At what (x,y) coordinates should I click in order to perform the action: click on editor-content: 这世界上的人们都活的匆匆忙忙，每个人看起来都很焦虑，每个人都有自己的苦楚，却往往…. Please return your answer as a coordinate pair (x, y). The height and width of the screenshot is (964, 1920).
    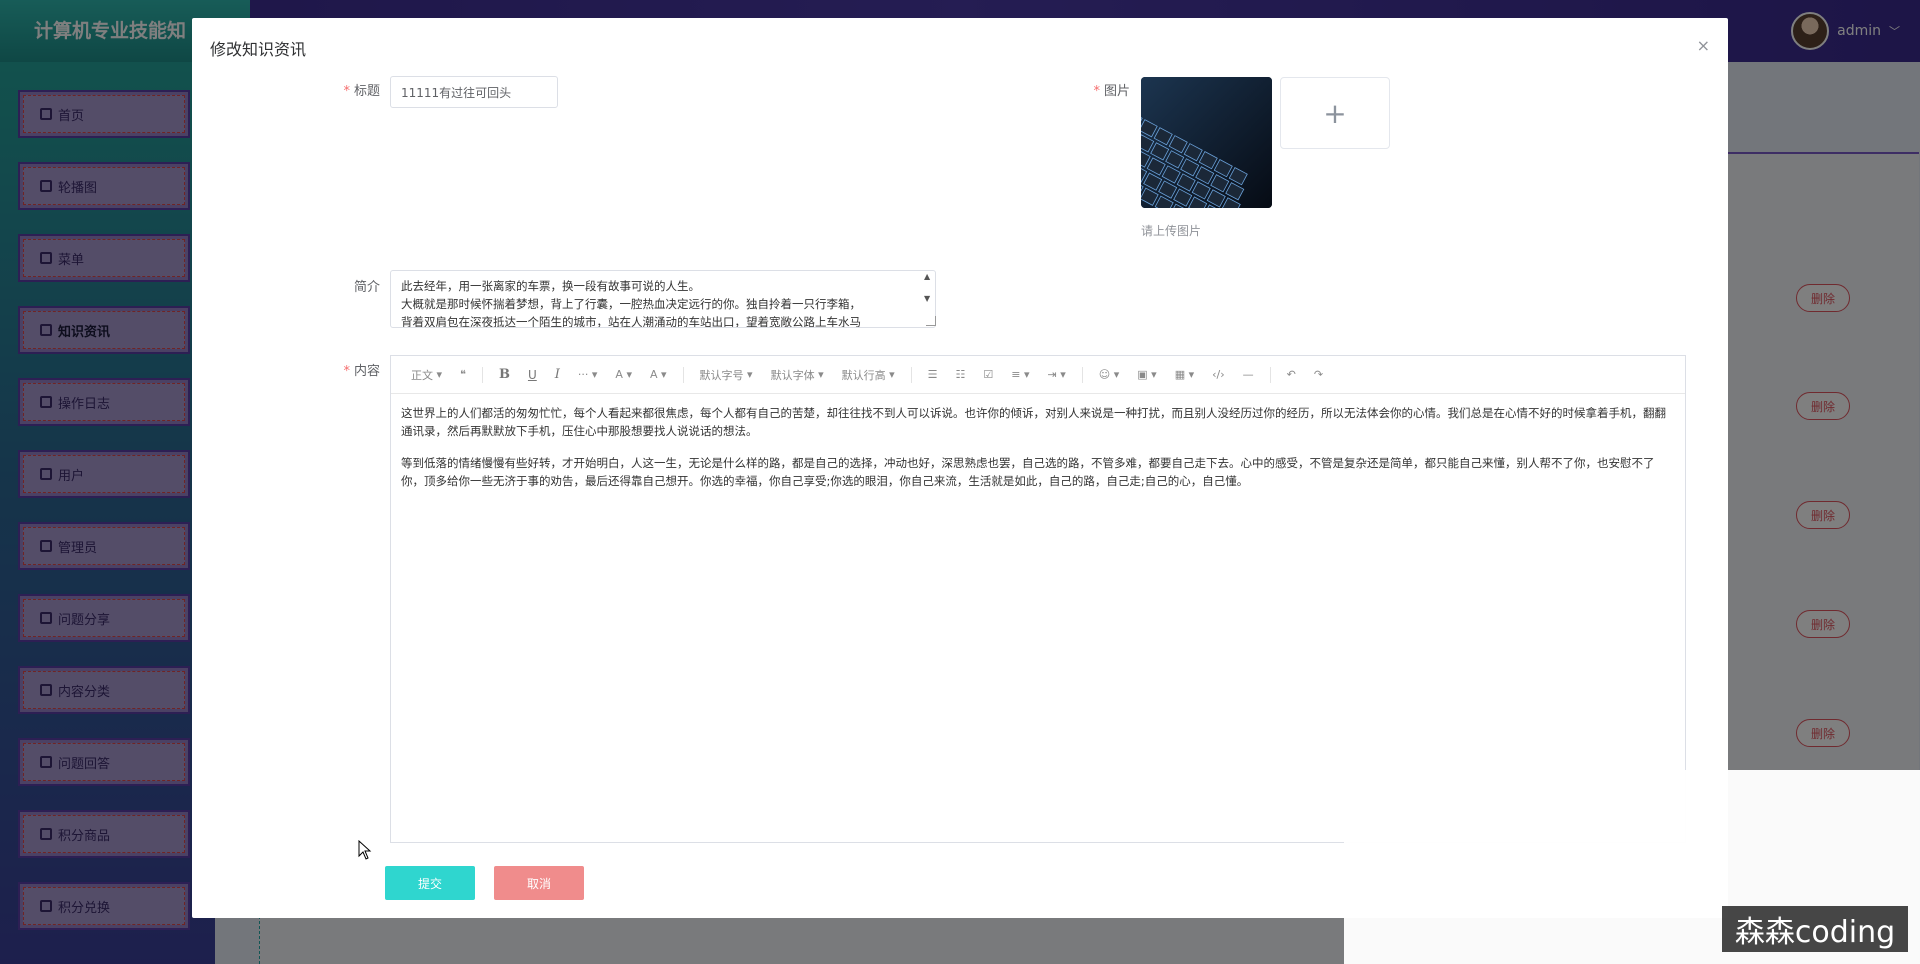
    Looking at the image, I should click on (1038, 454).